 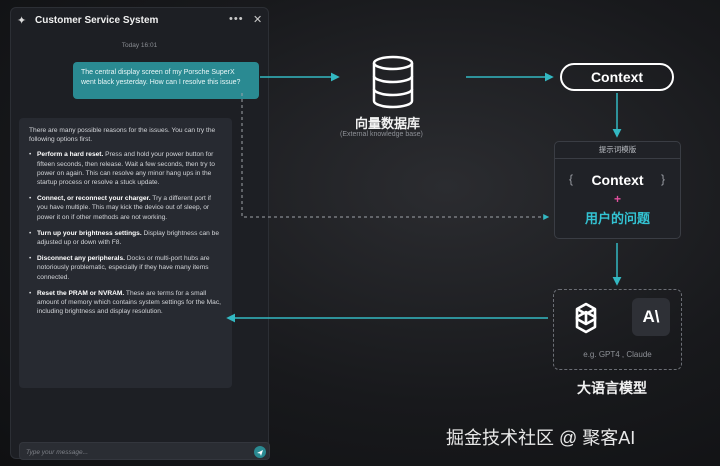 What do you see at coordinates (395, 156) in the screenshot?
I see `question-dashed-path` at bounding box center [395, 156].